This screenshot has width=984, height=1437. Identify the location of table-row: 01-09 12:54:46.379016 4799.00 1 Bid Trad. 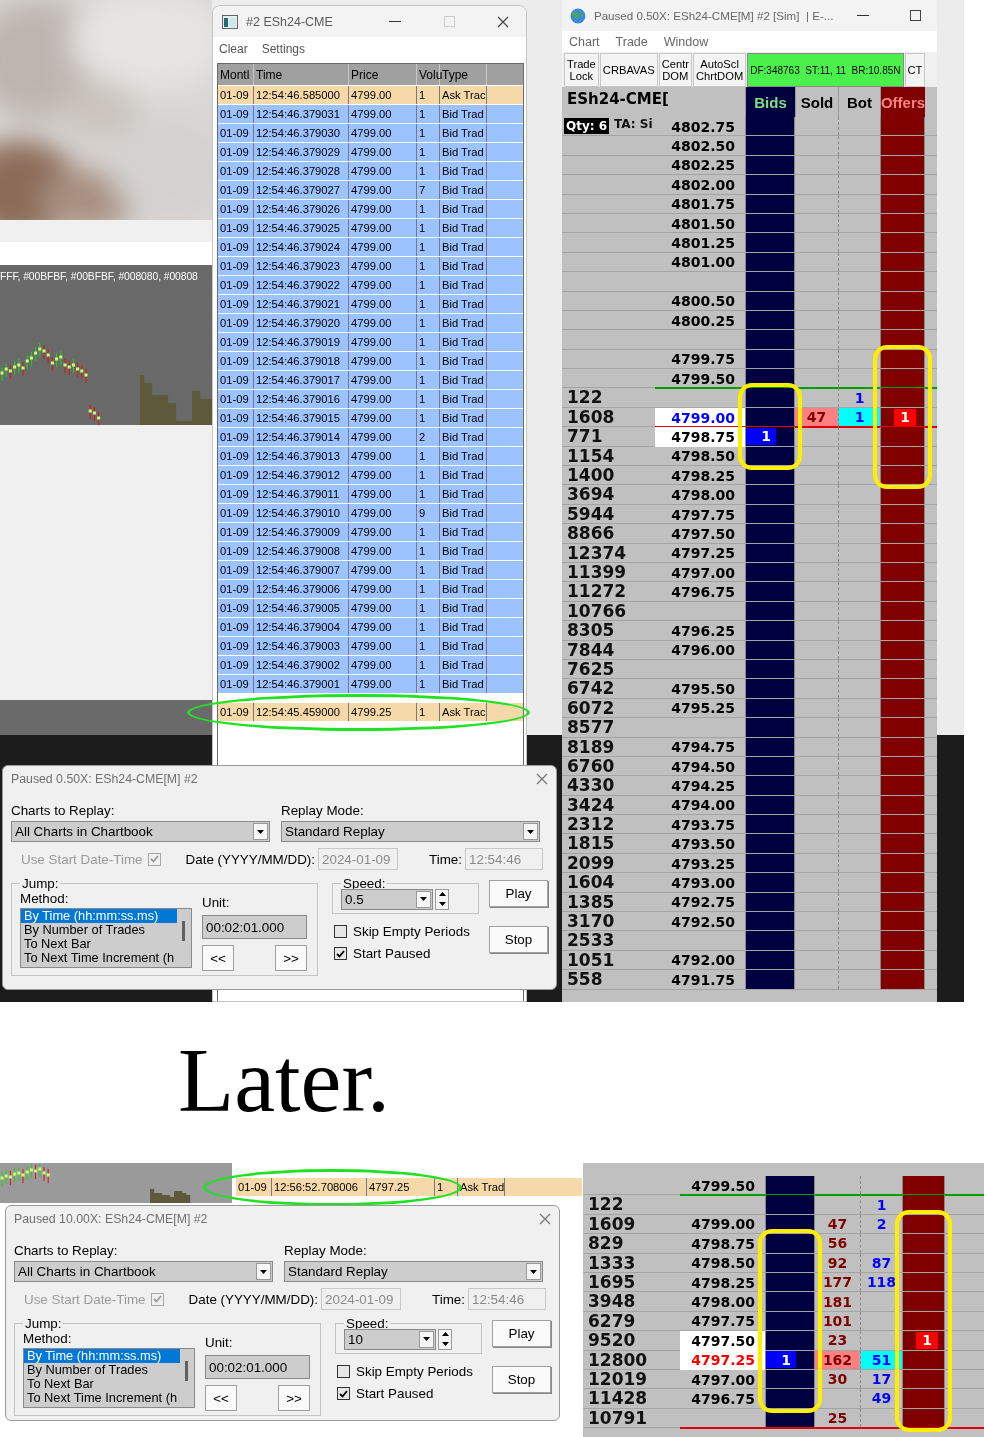
(370, 399).